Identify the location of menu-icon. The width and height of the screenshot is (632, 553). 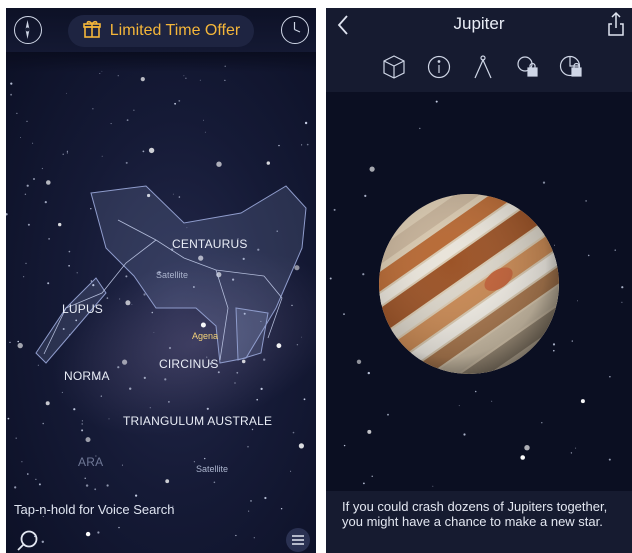
(298, 540).